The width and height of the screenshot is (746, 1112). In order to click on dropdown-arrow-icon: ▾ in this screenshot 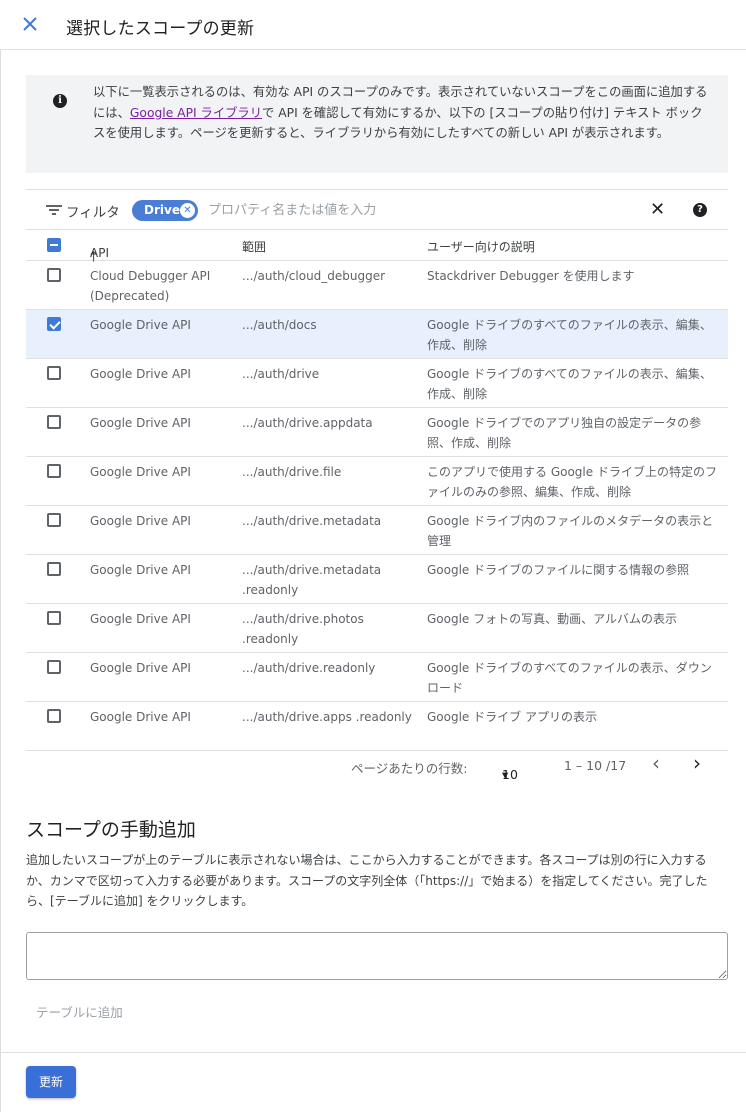, I will do `click(505, 774)`.